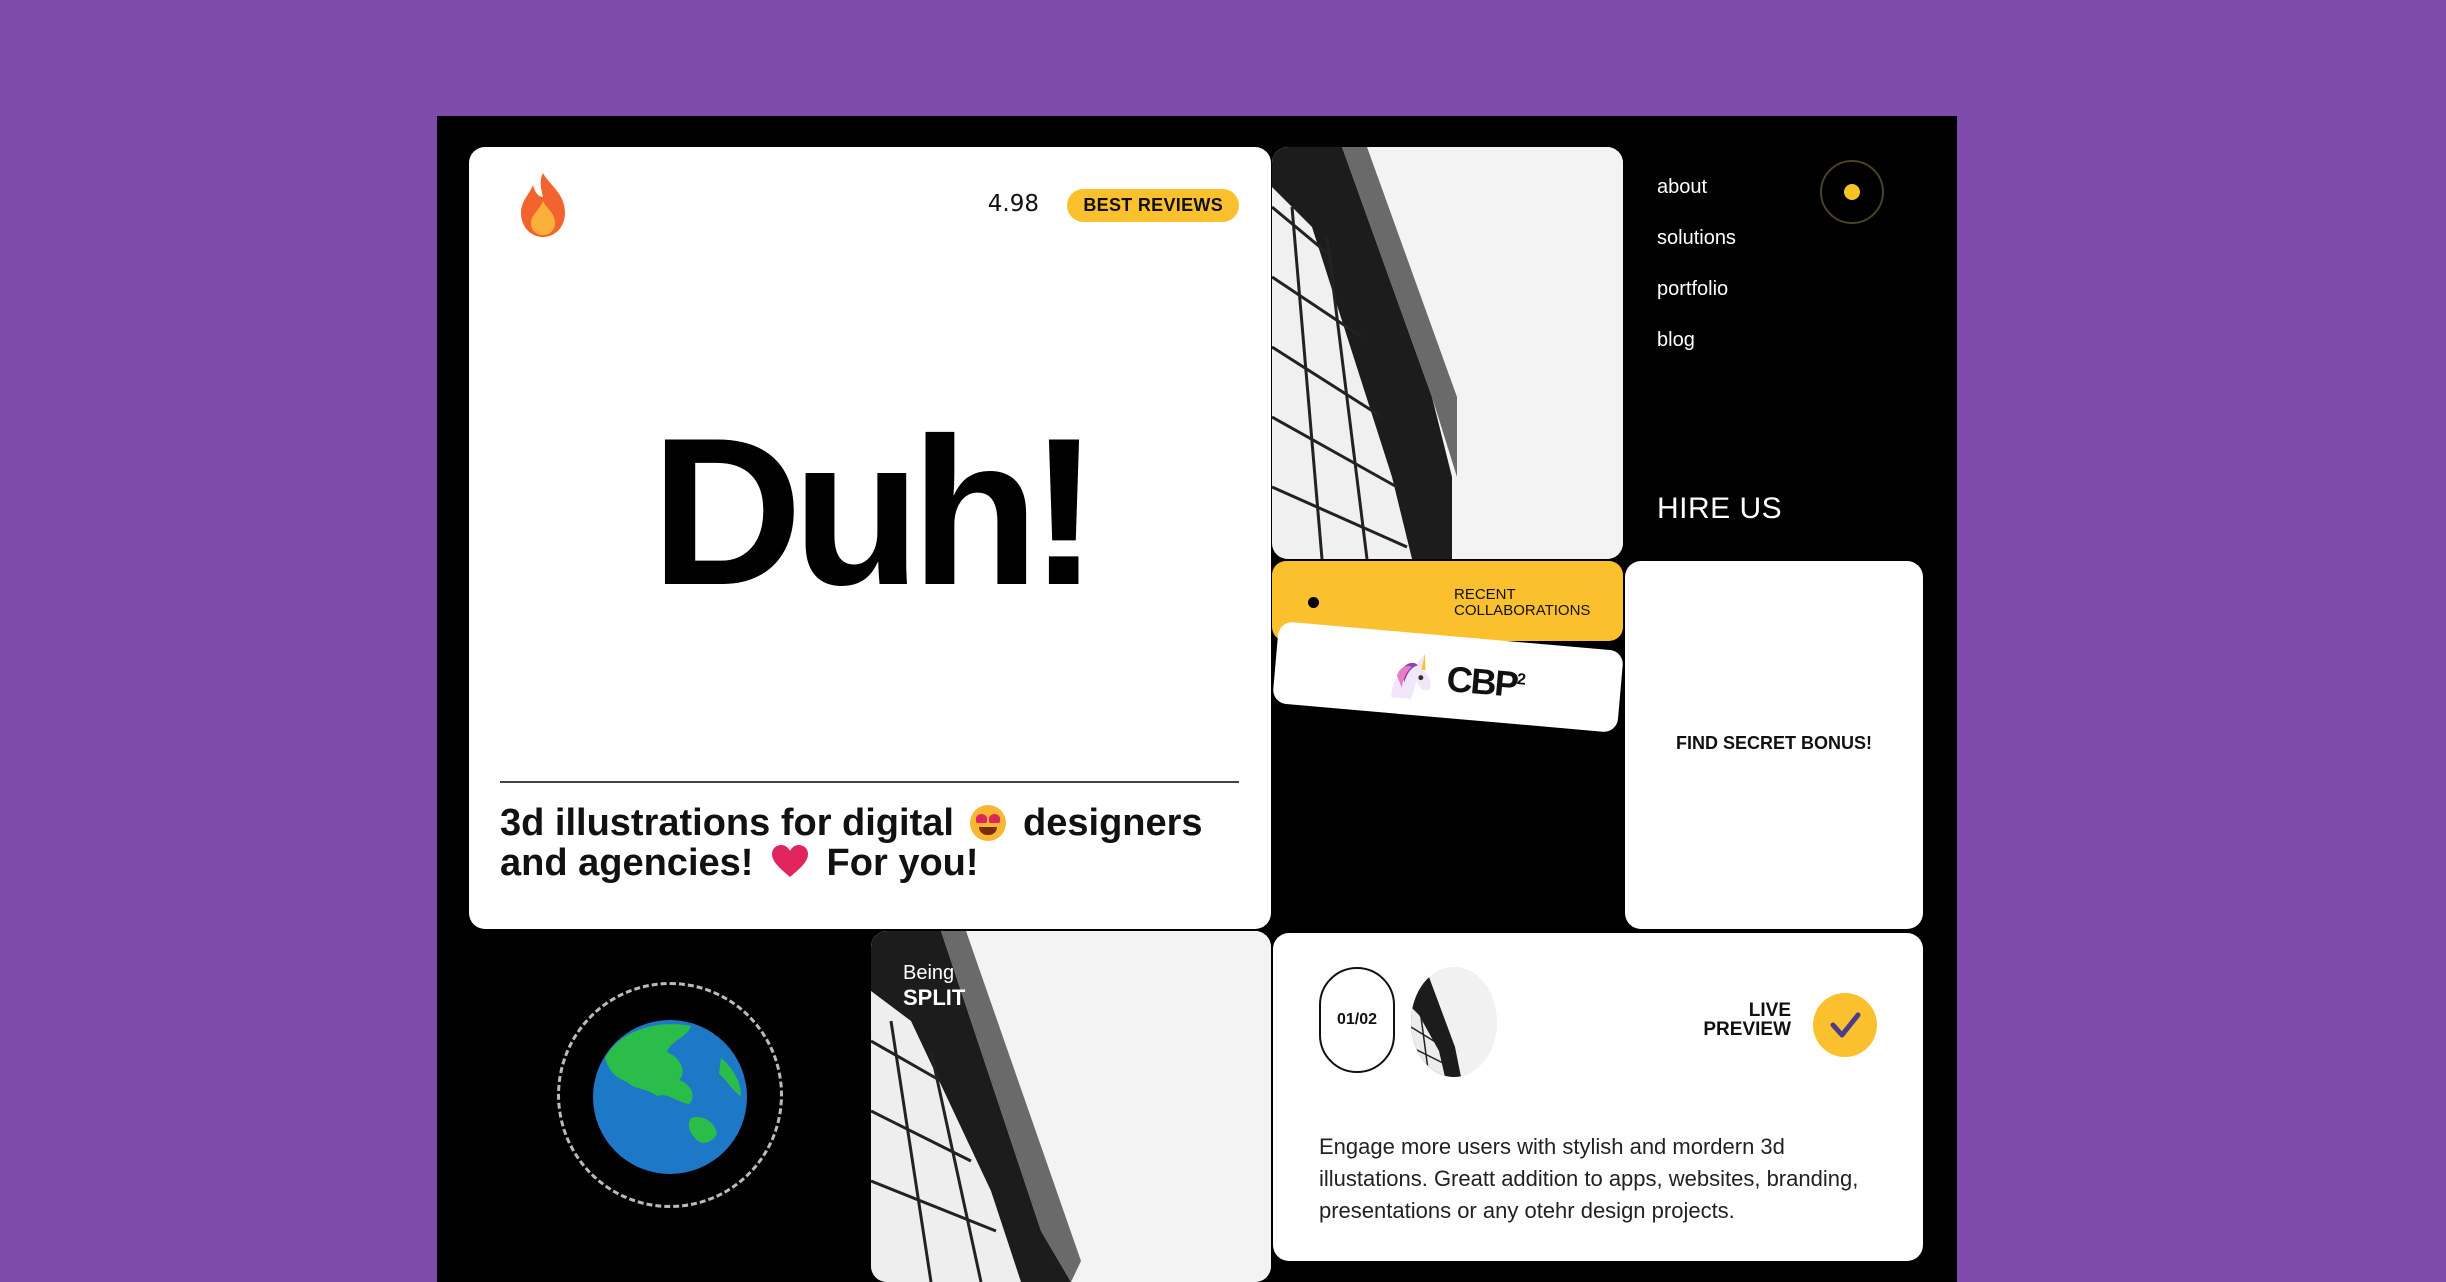 The height and width of the screenshot is (1282, 2446). I want to click on globe-icon, so click(670, 1097).